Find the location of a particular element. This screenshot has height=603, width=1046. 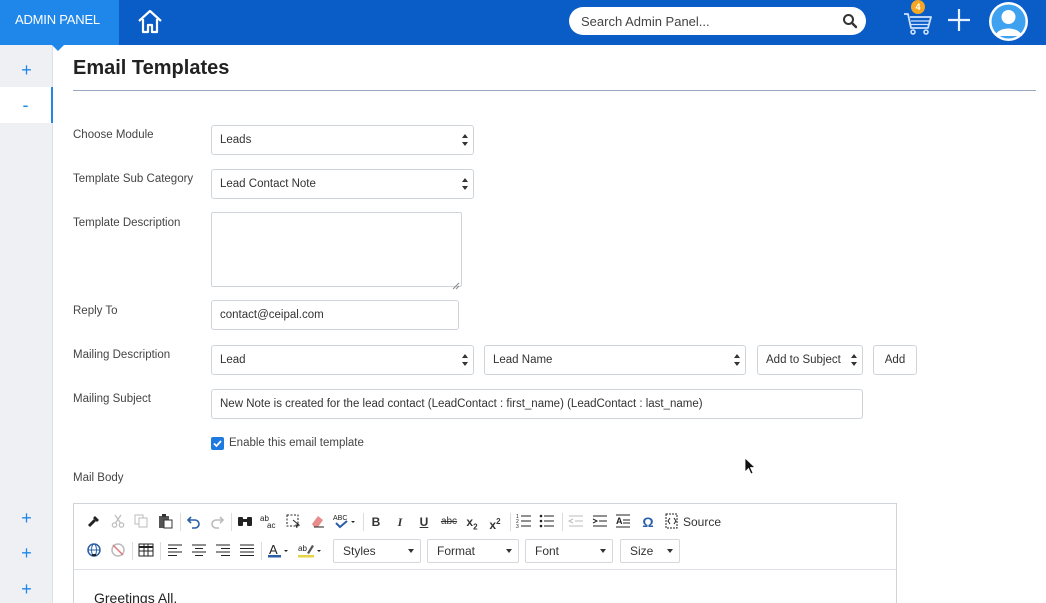

align-left-icon is located at coordinates (175, 551).